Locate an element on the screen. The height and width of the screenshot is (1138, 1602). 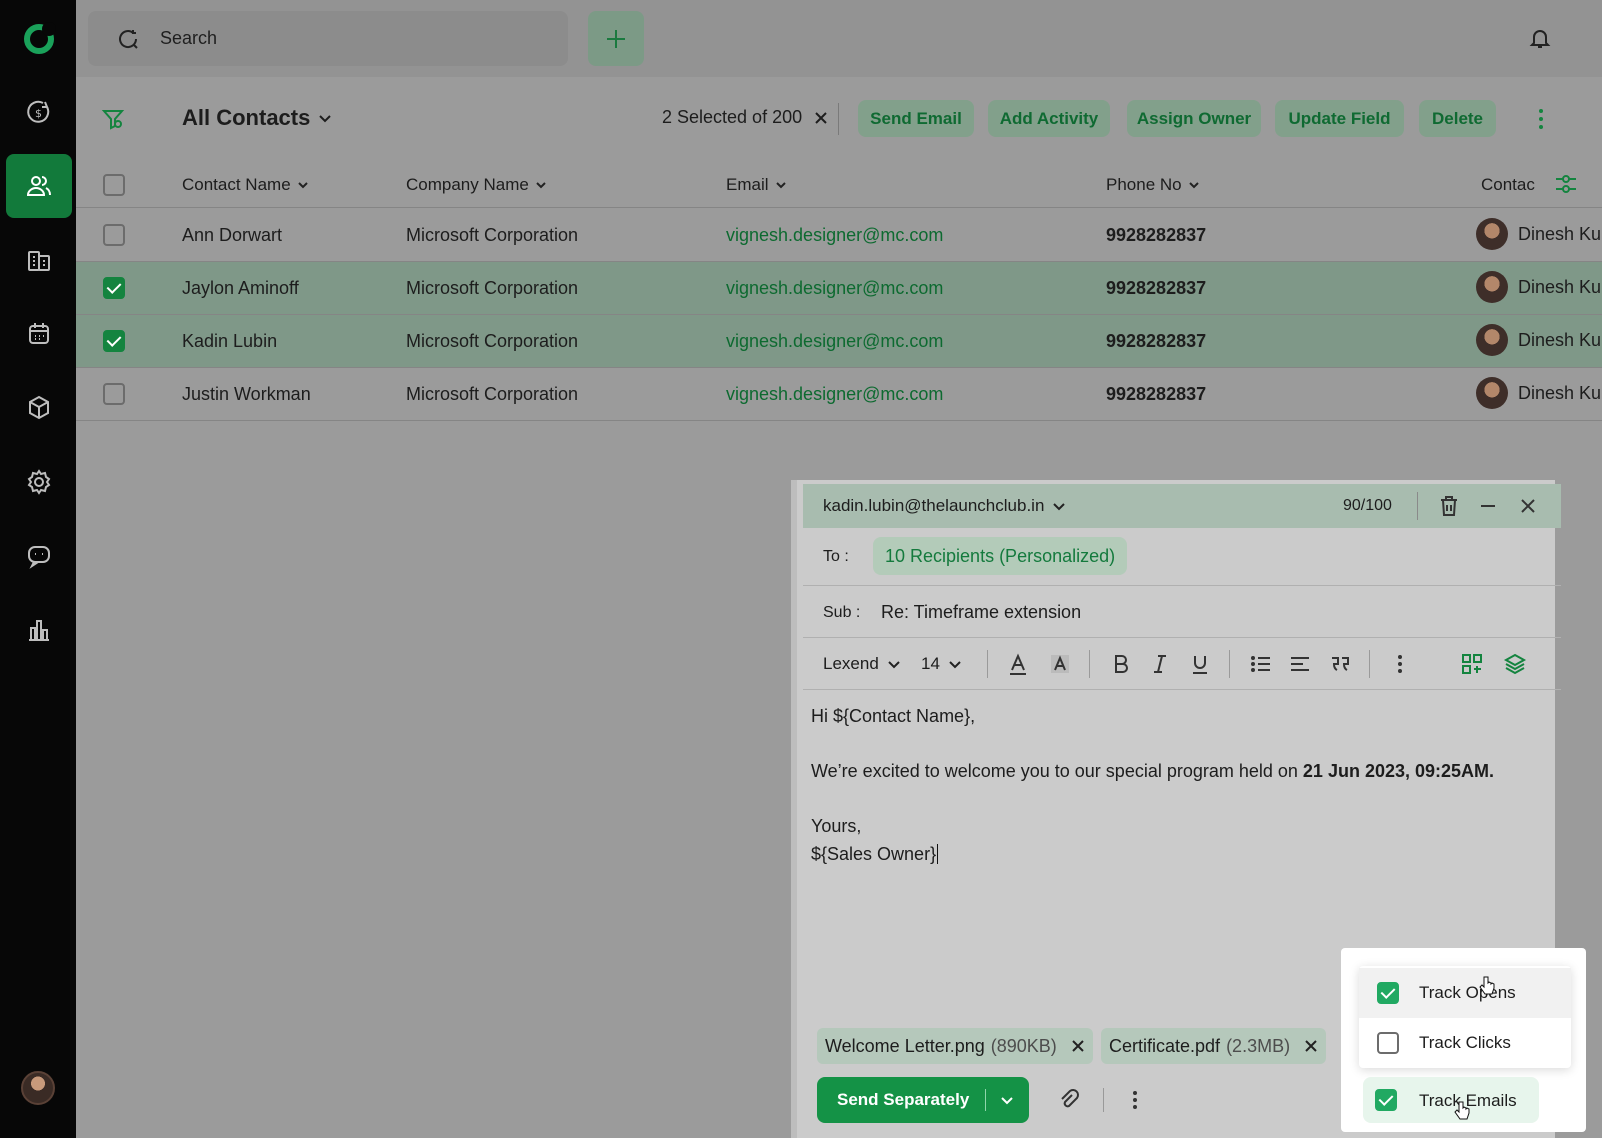
company-name: Microsoft Corporation is located at coordinates (492, 288).